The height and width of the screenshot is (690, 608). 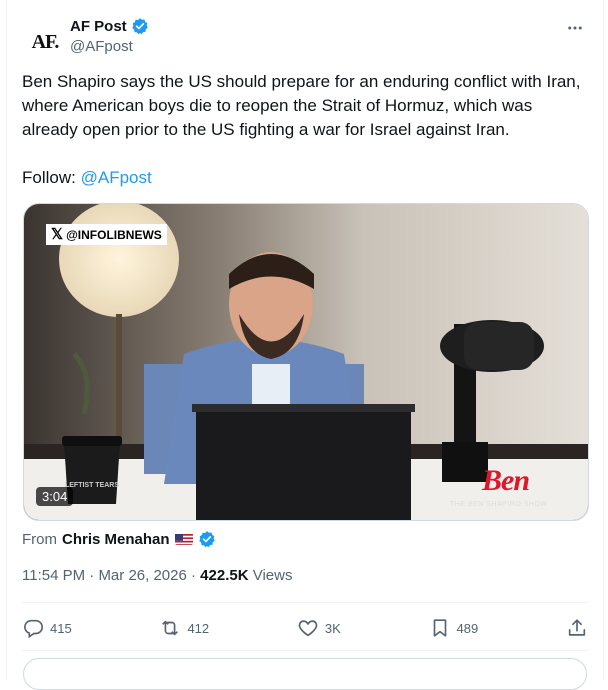 What do you see at coordinates (47, 628) in the screenshot?
I see `reply-button: 415` at bounding box center [47, 628].